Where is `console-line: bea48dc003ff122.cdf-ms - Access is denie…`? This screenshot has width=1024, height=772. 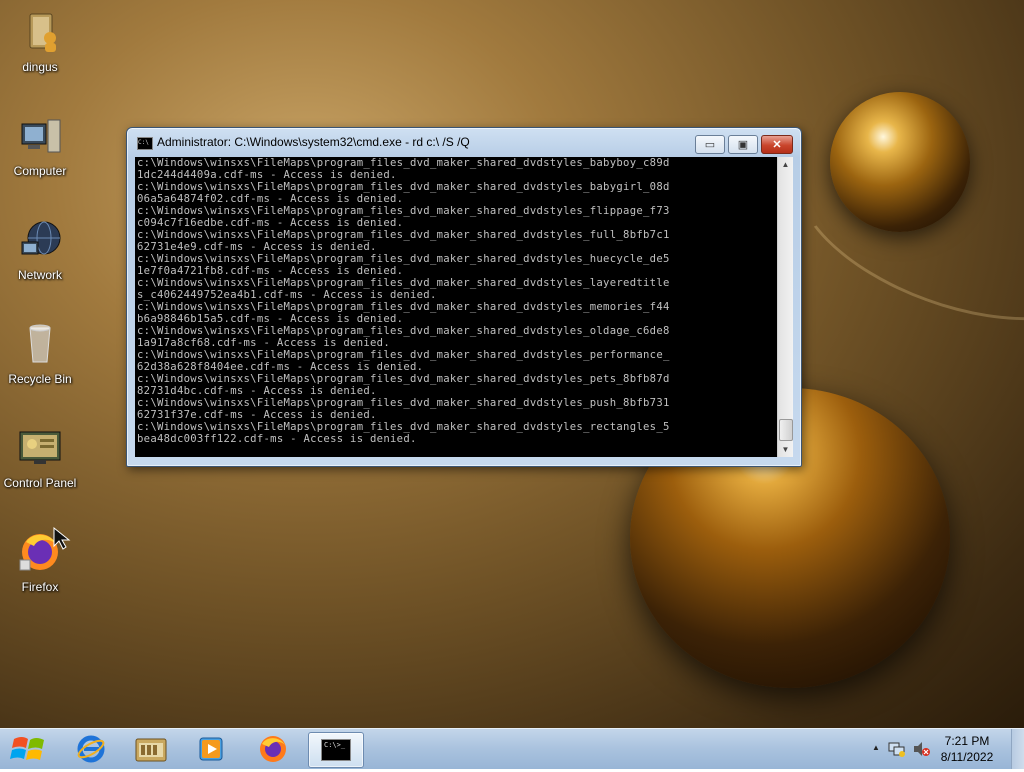
console-line: bea48dc003ff122.cdf-ms - Access is denie… is located at coordinates (277, 439).